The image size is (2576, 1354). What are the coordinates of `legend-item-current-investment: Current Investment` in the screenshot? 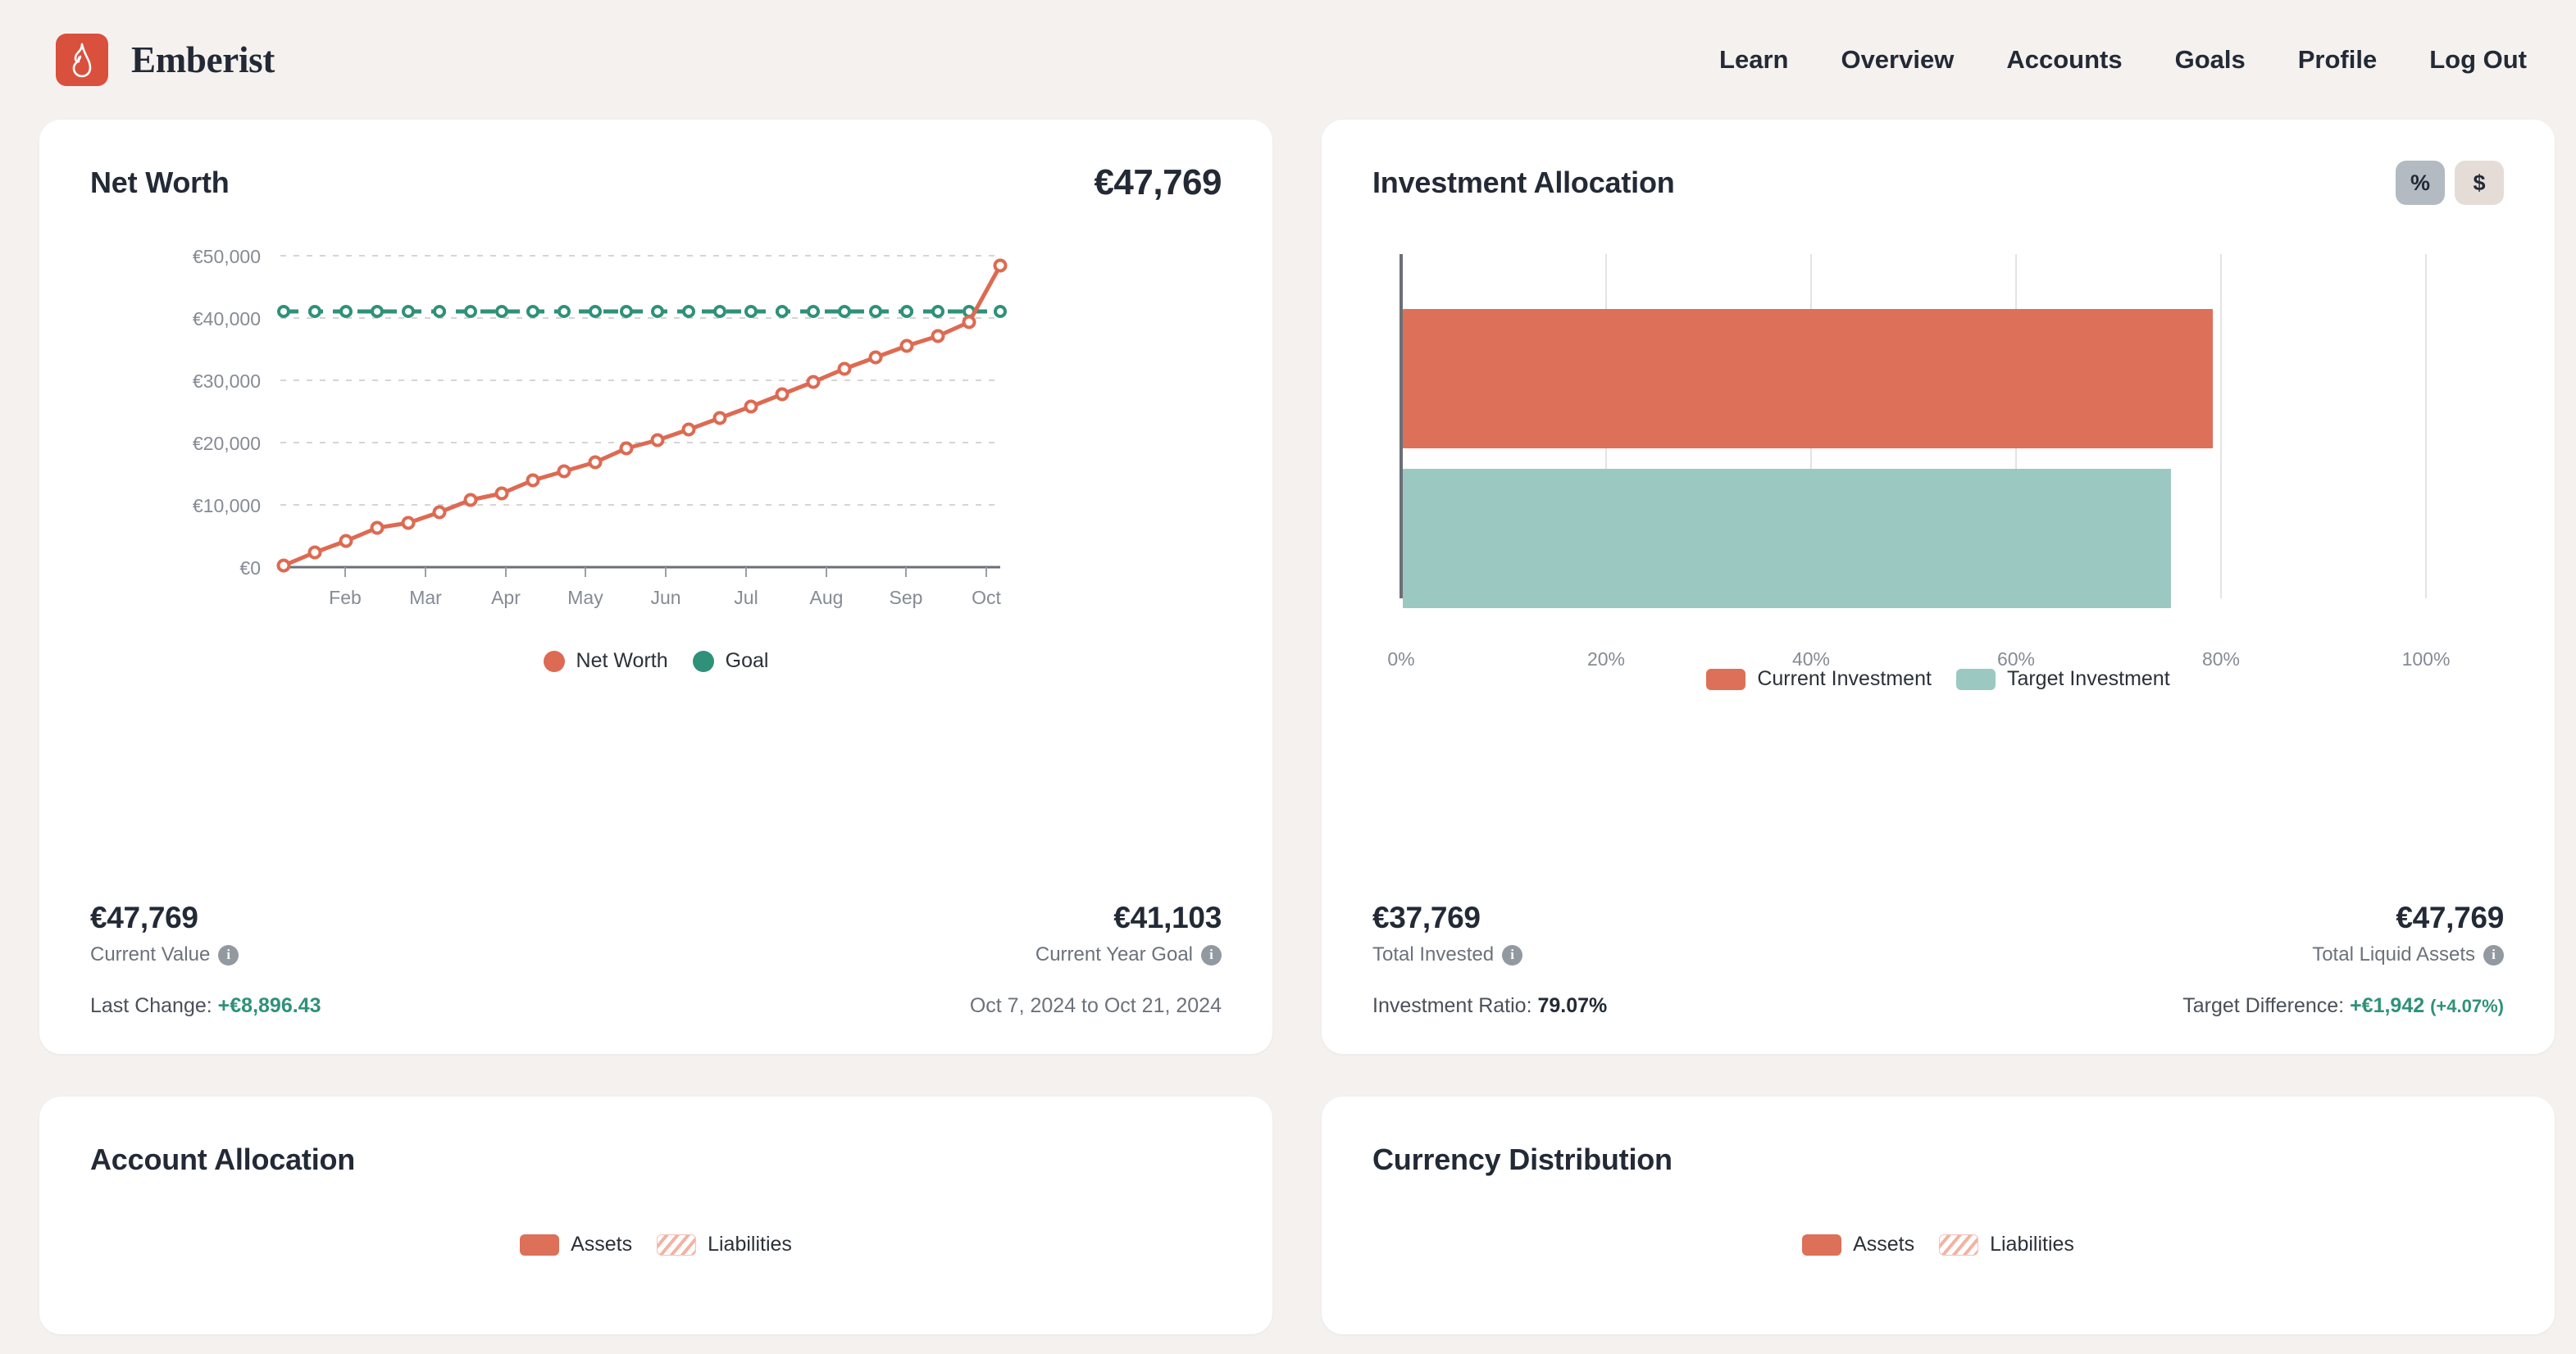 It's located at (1819, 679).